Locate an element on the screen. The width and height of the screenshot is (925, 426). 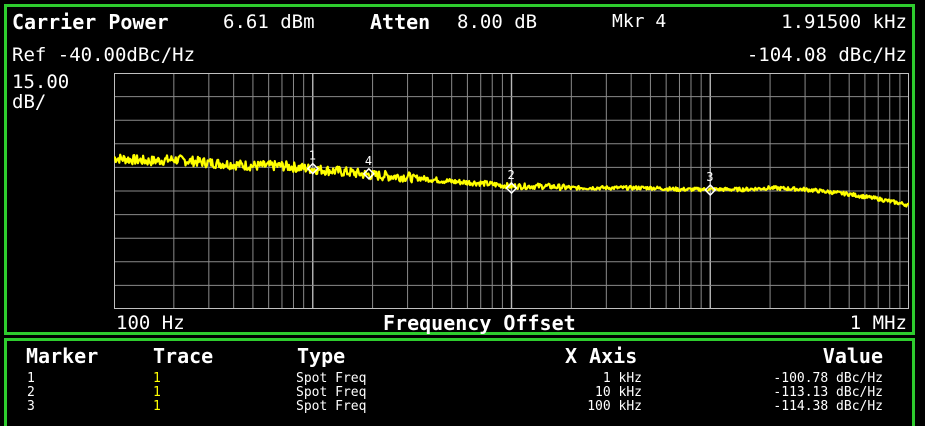
col-header-type: Type is located at coordinates (321, 356).